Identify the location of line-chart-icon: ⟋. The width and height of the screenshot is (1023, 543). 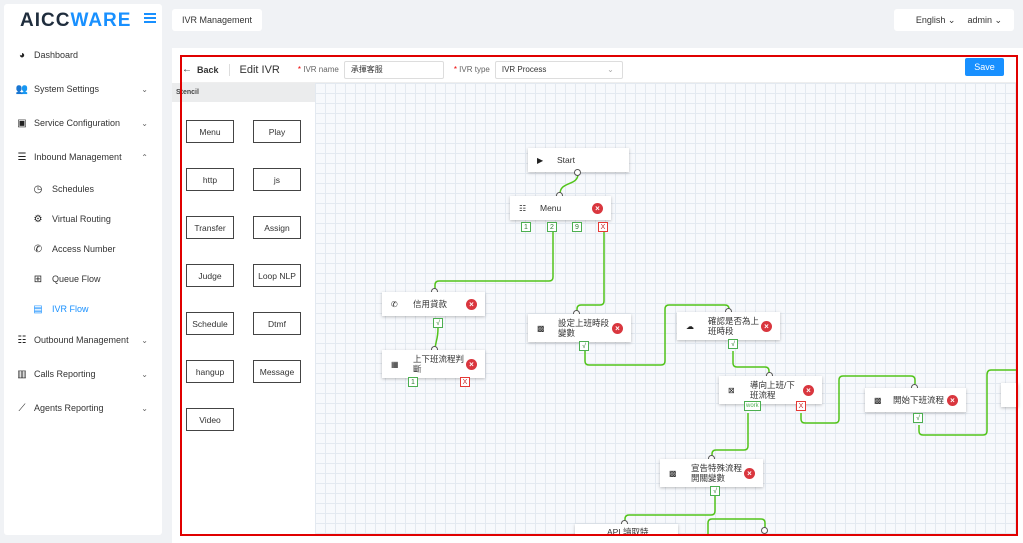
(22, 408).